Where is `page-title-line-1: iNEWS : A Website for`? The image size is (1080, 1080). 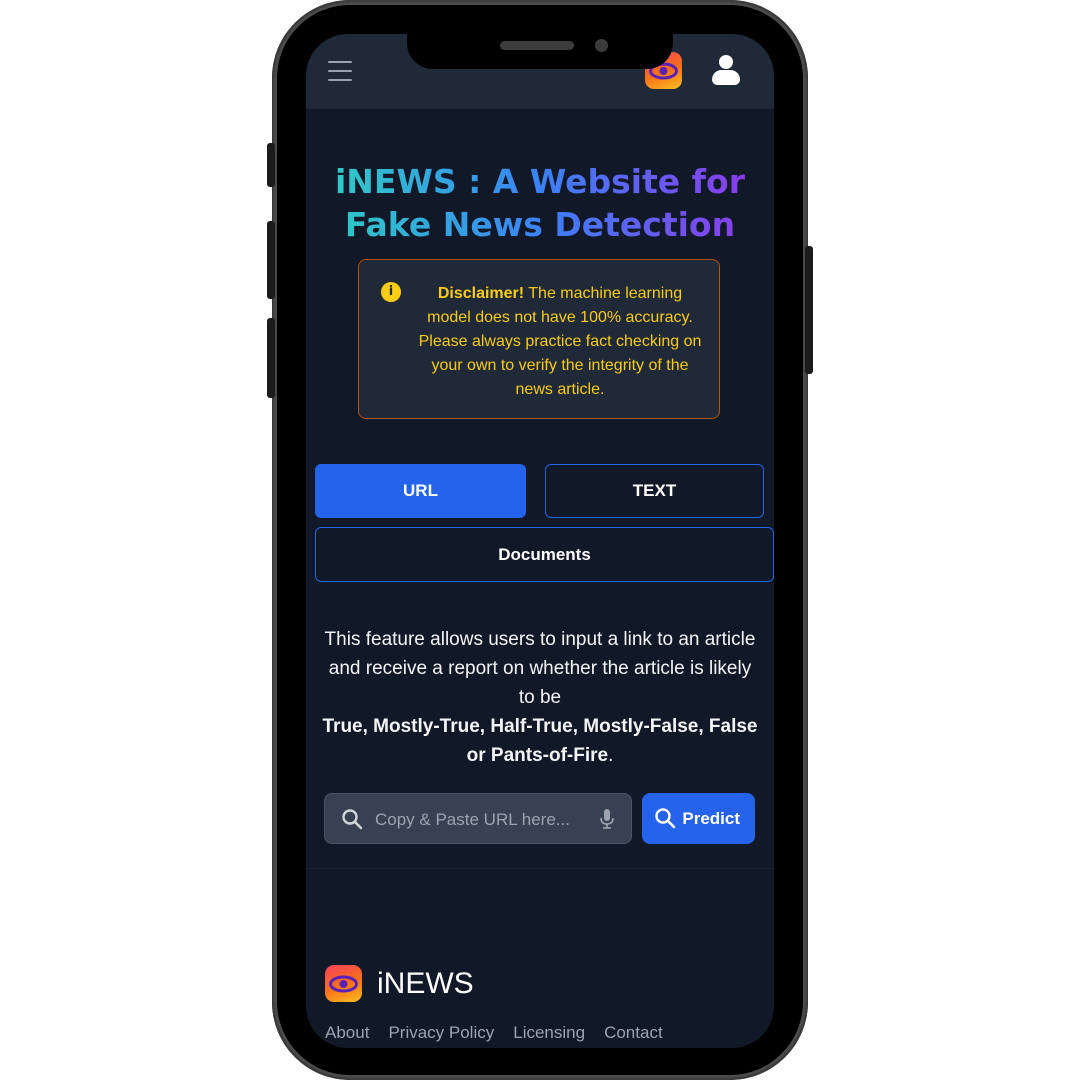 page-title-line-1: iNEWS : A Website for is located at coordinates (540, 181).